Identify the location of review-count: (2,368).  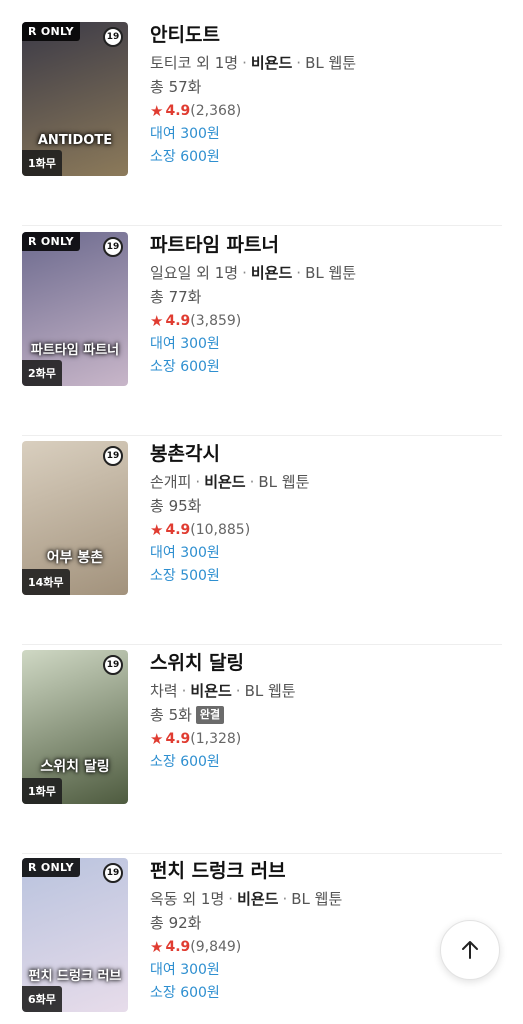
(216, 111).